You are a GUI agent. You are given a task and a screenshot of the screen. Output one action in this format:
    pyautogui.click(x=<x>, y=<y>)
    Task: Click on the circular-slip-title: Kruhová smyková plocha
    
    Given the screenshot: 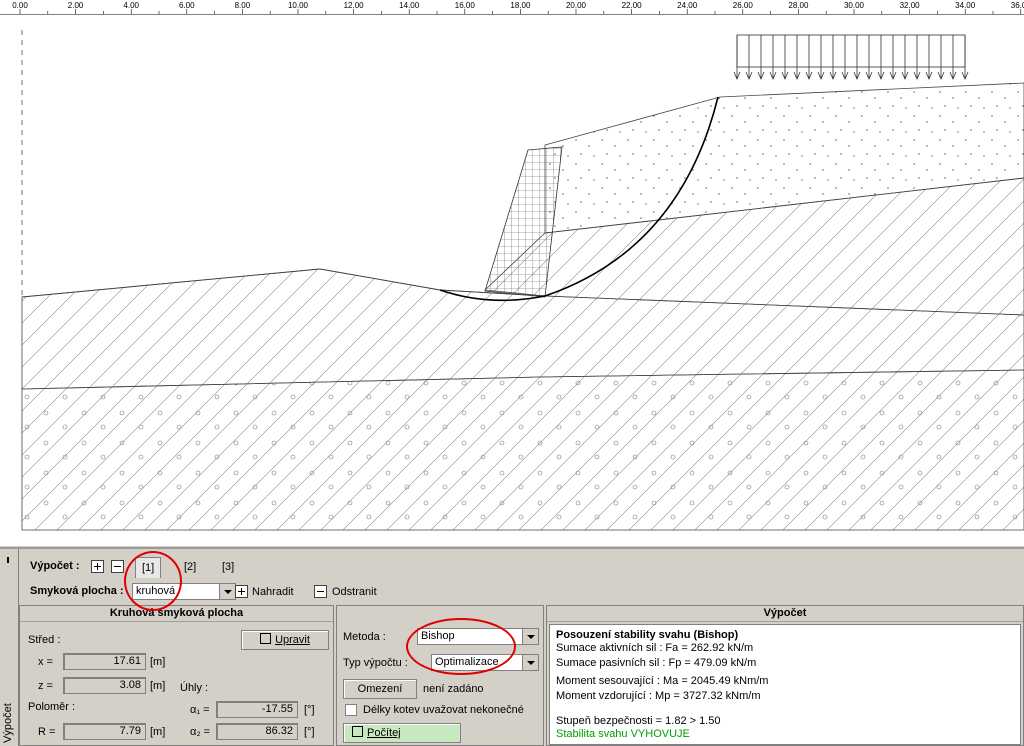 What is the action you would take?
    pyautogui.click(x=176, y=614)
    